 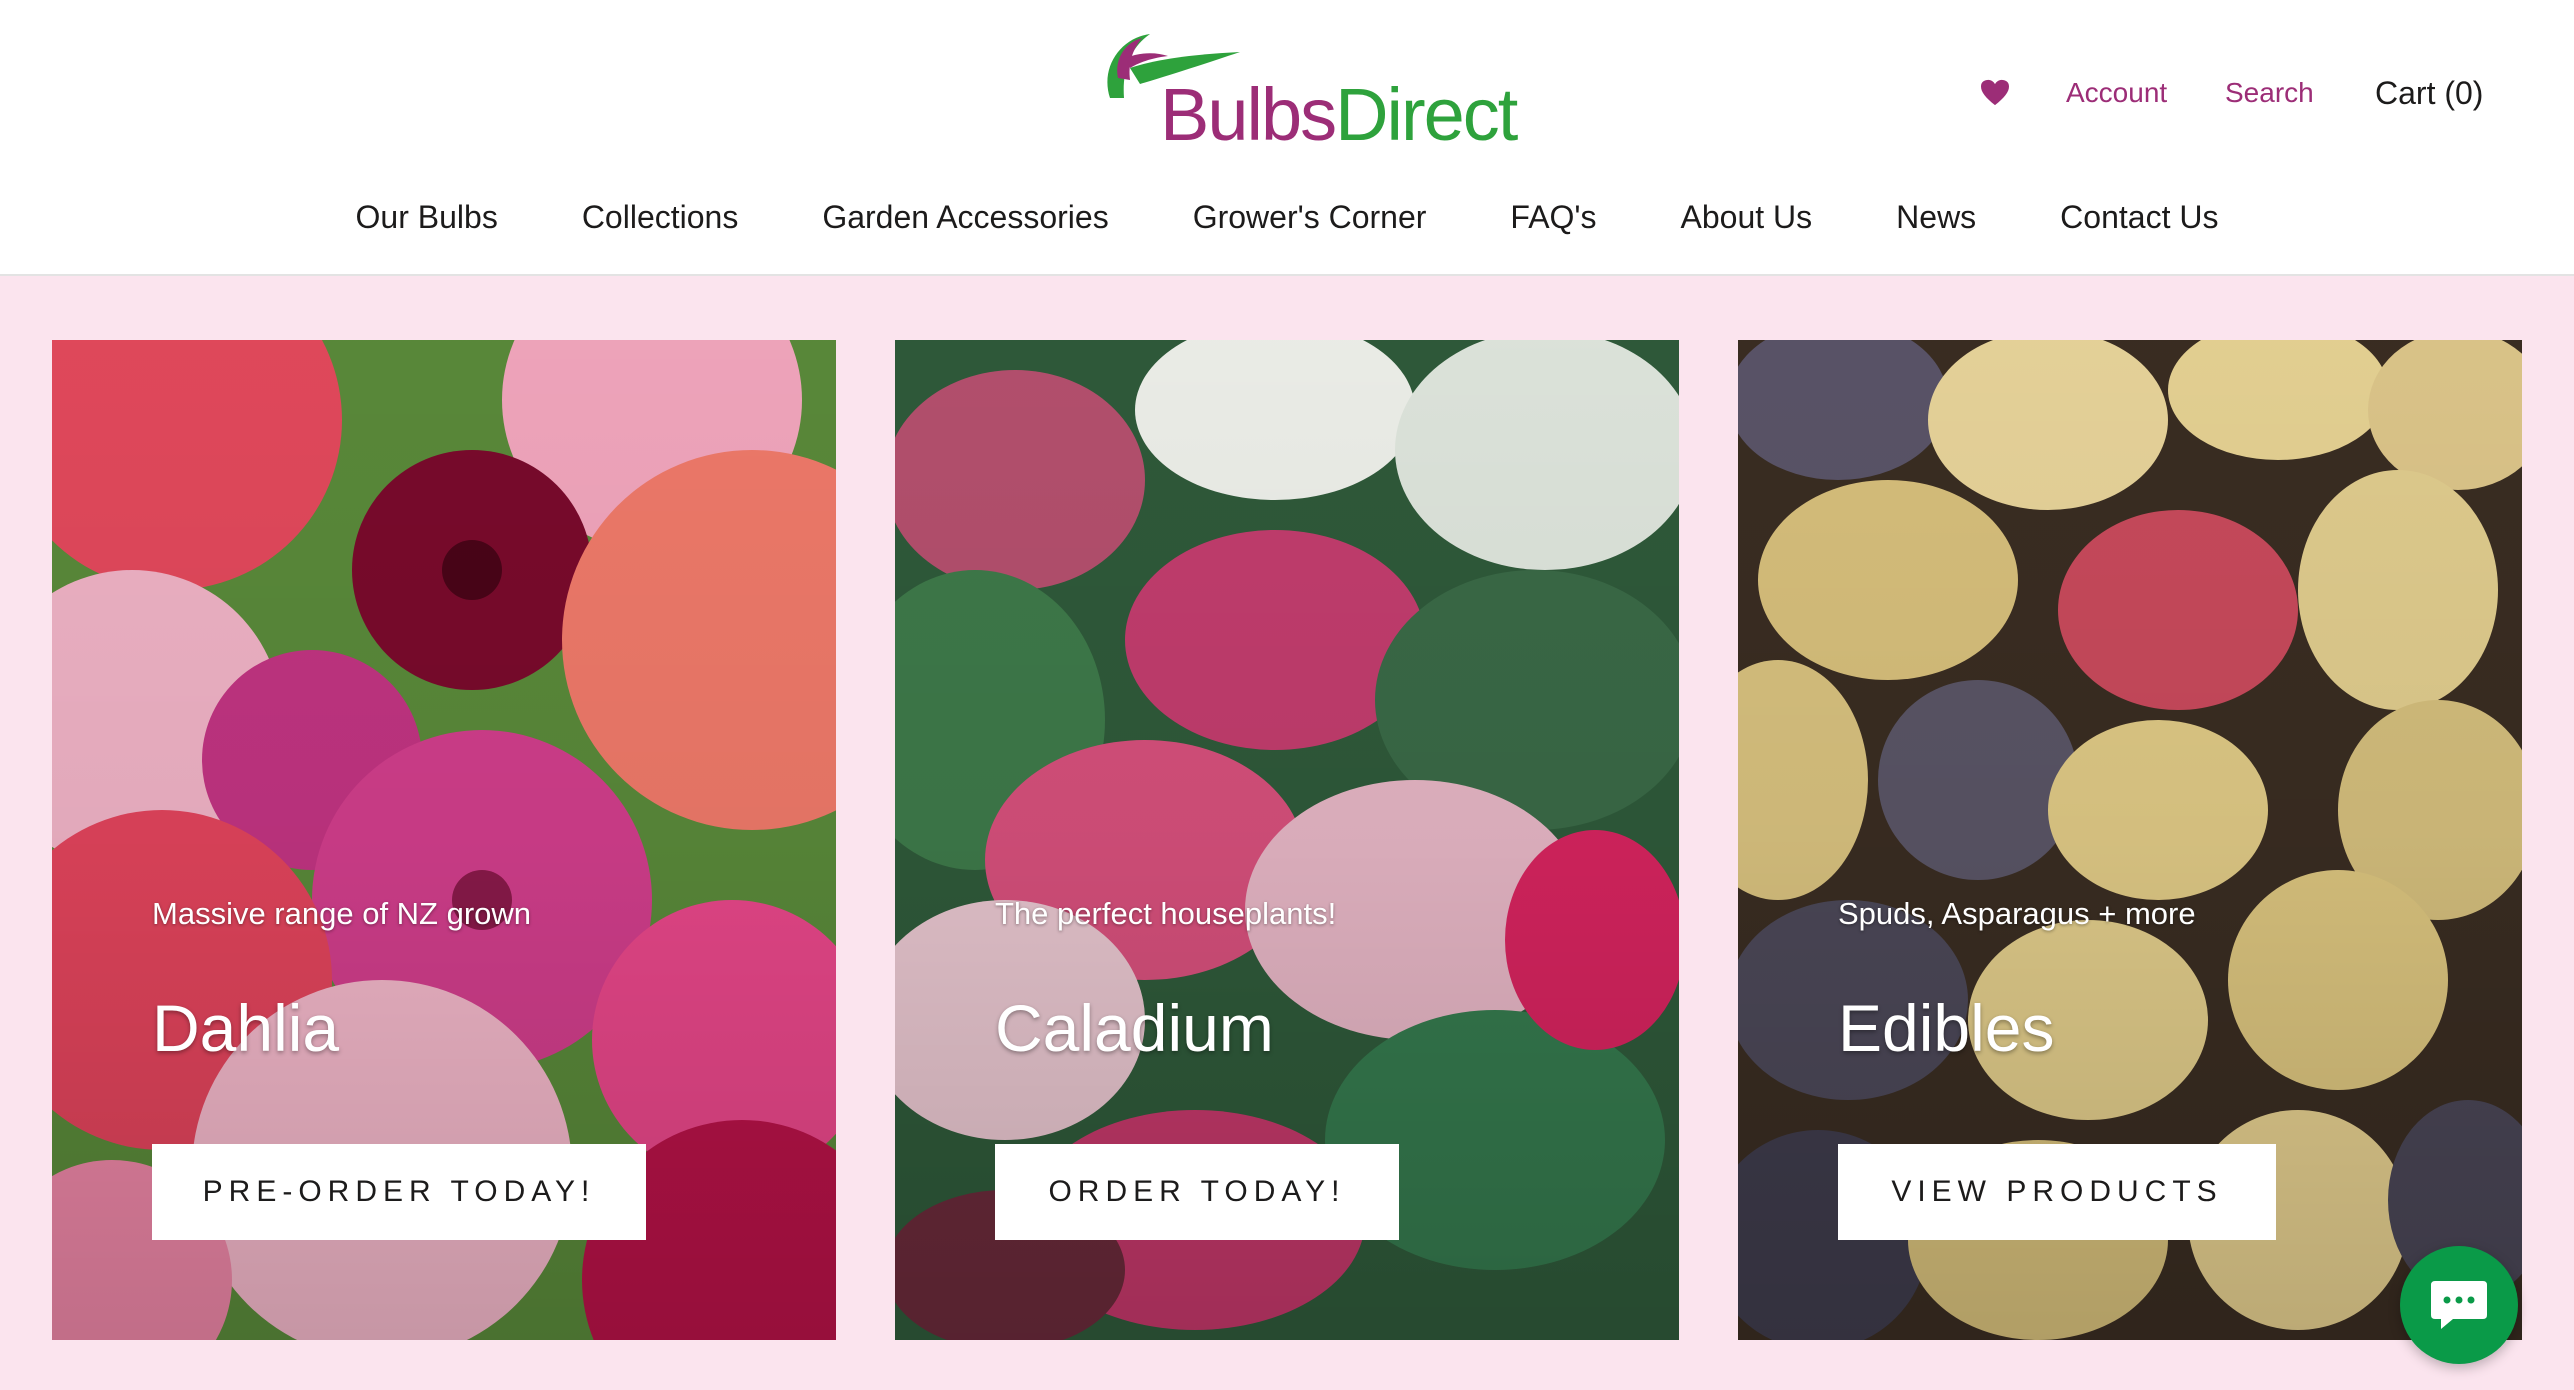 I want to click on nav-news: News, so click(x=1936, y=217).